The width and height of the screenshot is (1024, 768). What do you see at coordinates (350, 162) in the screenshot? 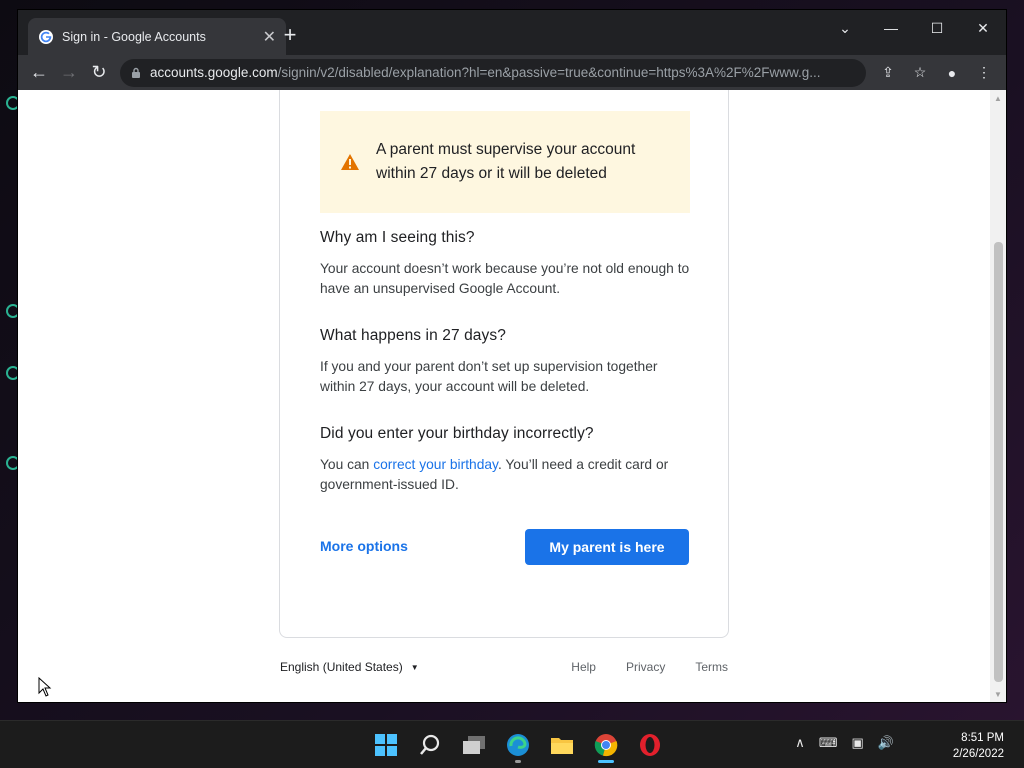
I see `warning-icon` at bounding box center [350, 162].